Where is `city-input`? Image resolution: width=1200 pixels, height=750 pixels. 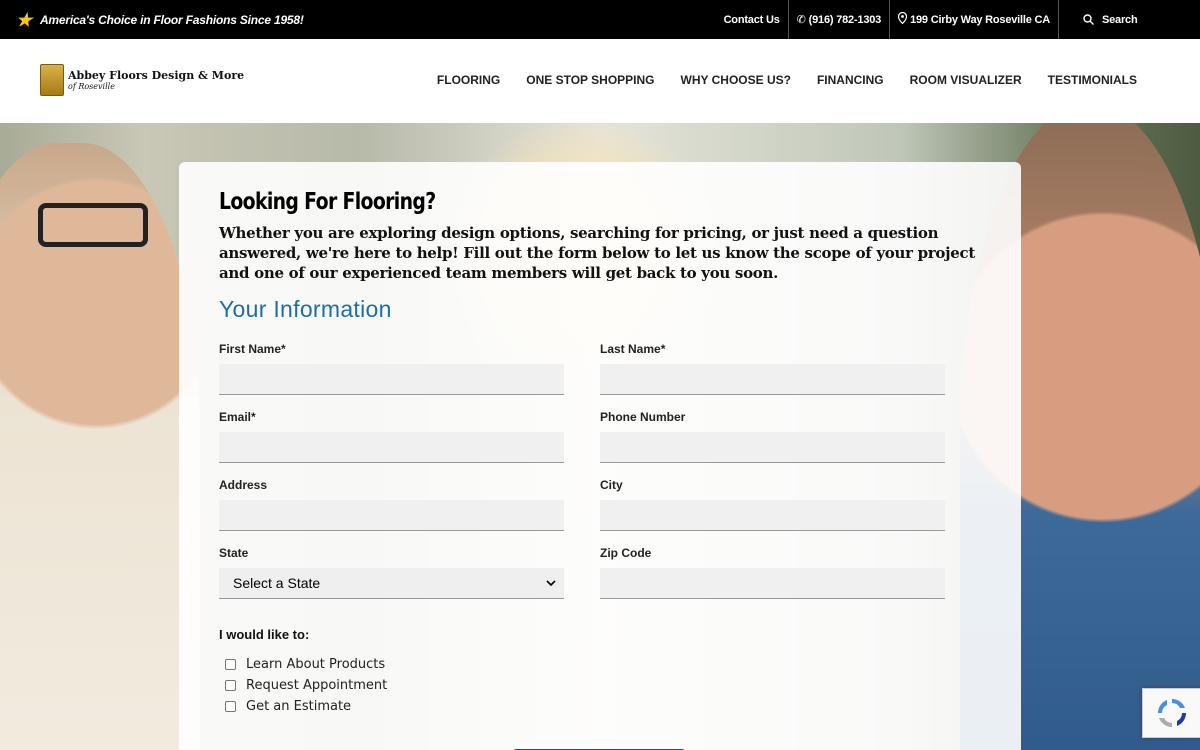
city-input is located at coordinates (772, 515).